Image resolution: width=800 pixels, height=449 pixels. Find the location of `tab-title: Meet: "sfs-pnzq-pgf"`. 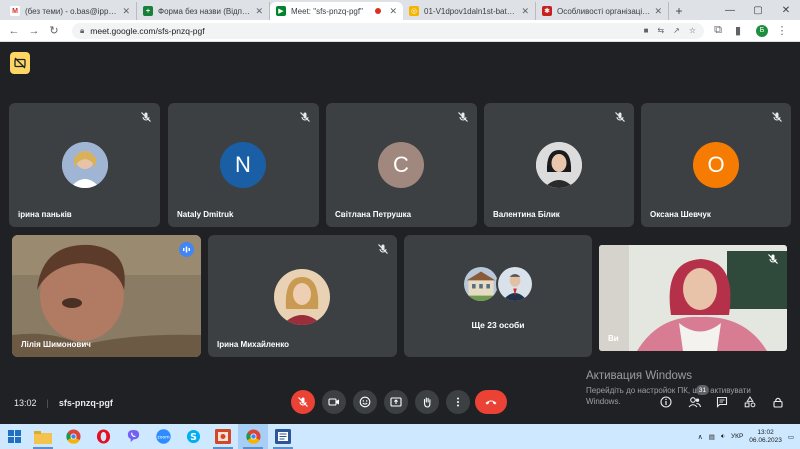

tab-title: Meet: "sfs-pnzq-pgf" is located at coordinates (327, 11).